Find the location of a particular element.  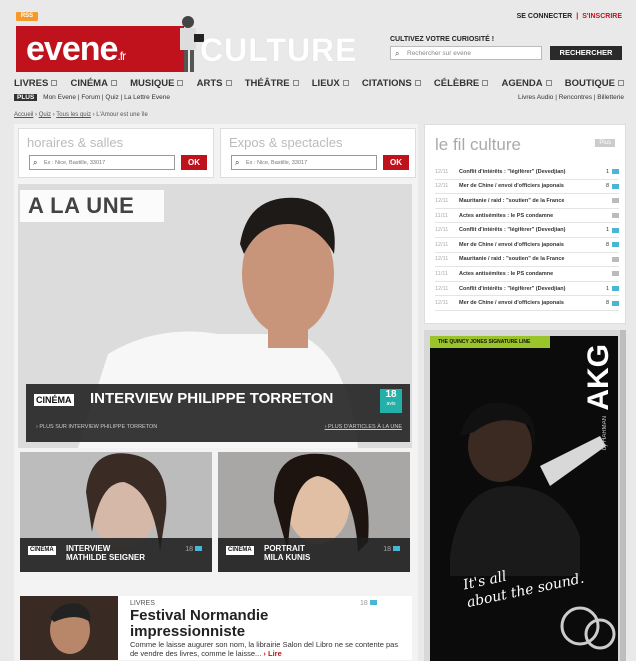

read-more-link: › Lire is located at coordinates (272, 653).